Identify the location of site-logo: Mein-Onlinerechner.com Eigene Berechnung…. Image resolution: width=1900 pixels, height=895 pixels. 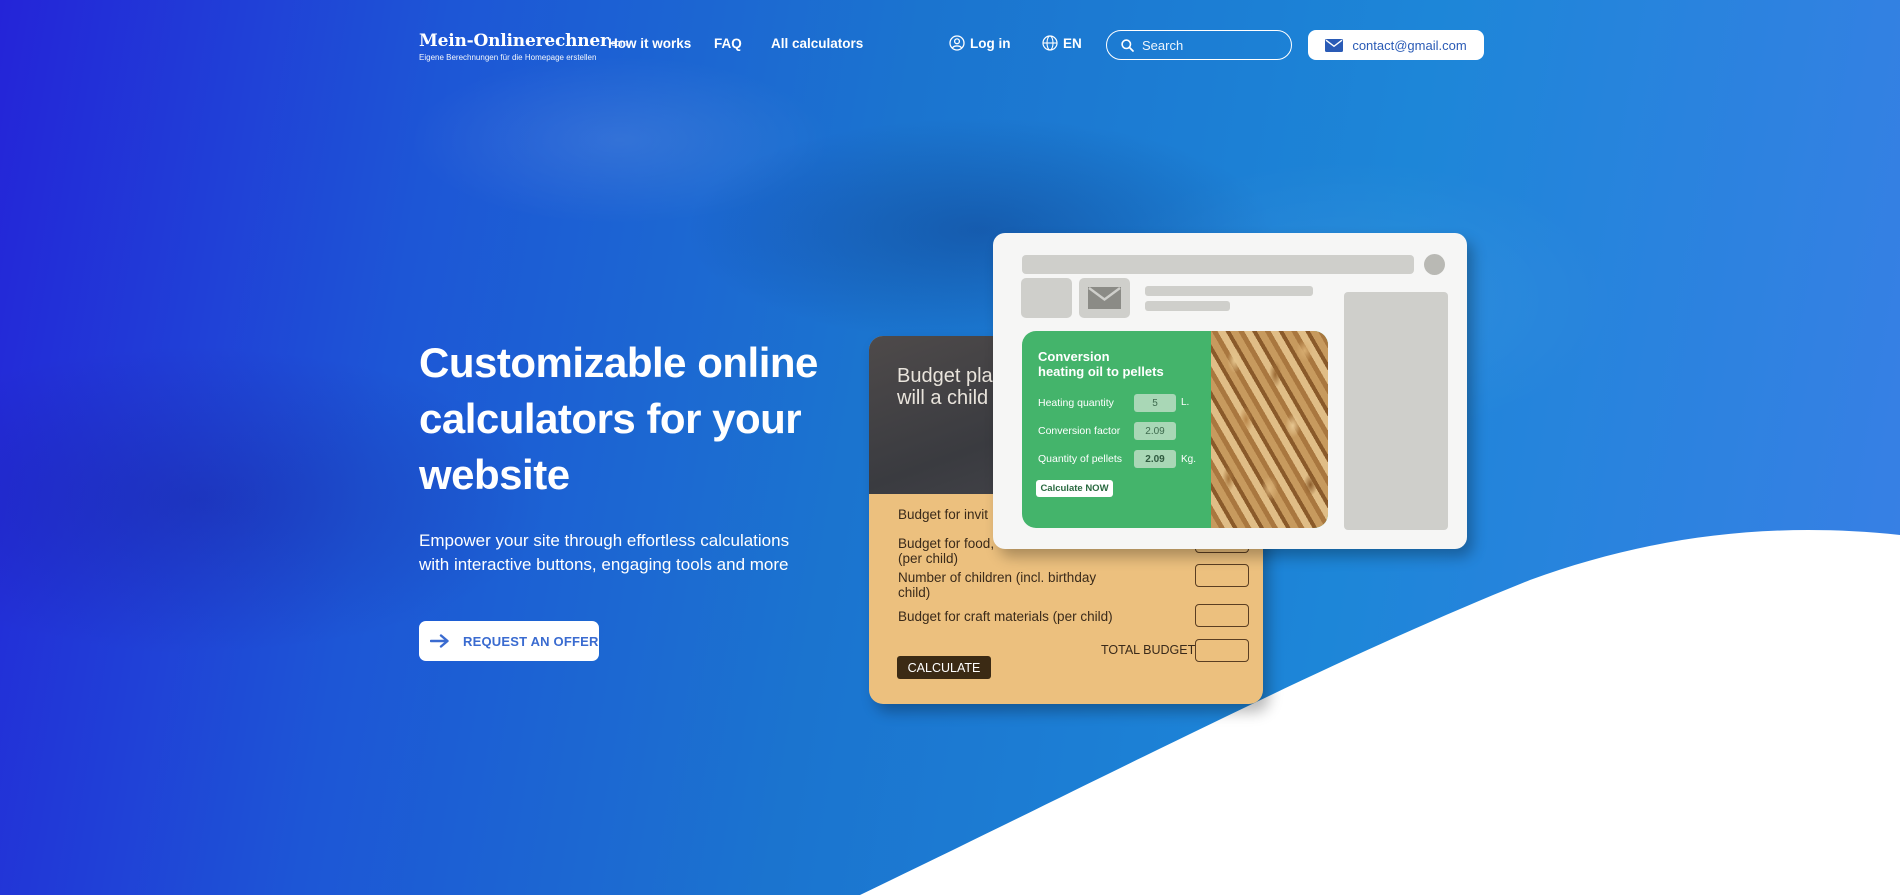
(523, 46).